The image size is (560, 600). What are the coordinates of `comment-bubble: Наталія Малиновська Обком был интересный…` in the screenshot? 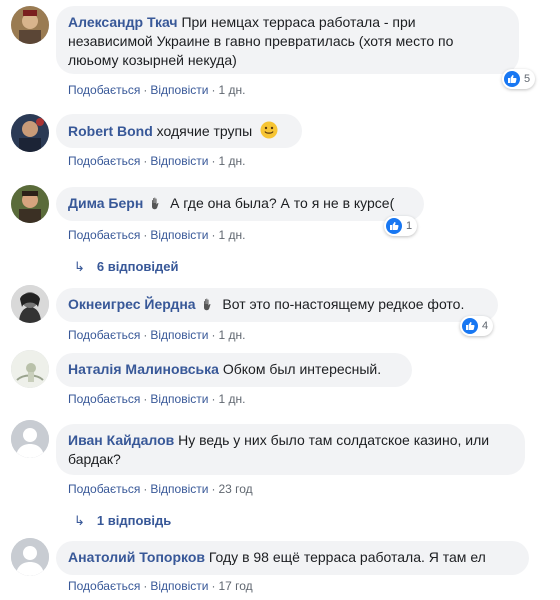 It's located at (234, 370).